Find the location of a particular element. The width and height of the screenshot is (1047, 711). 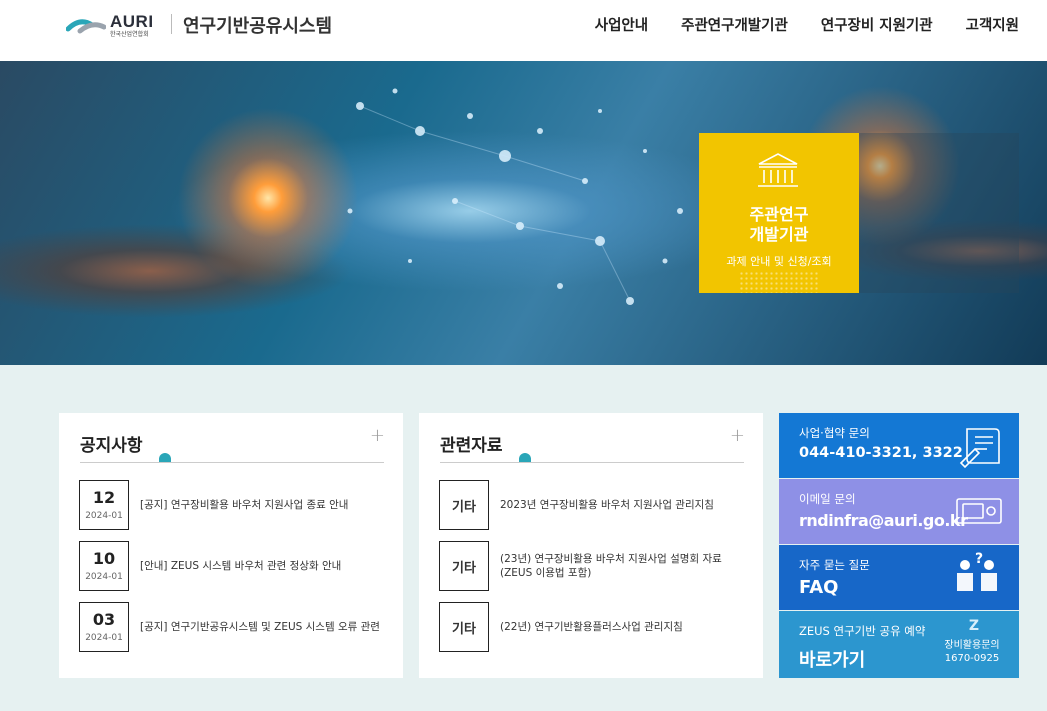

hero-card-subtitle: 과제 안내 및 신청/조회 is located at coordinates (779, 261).